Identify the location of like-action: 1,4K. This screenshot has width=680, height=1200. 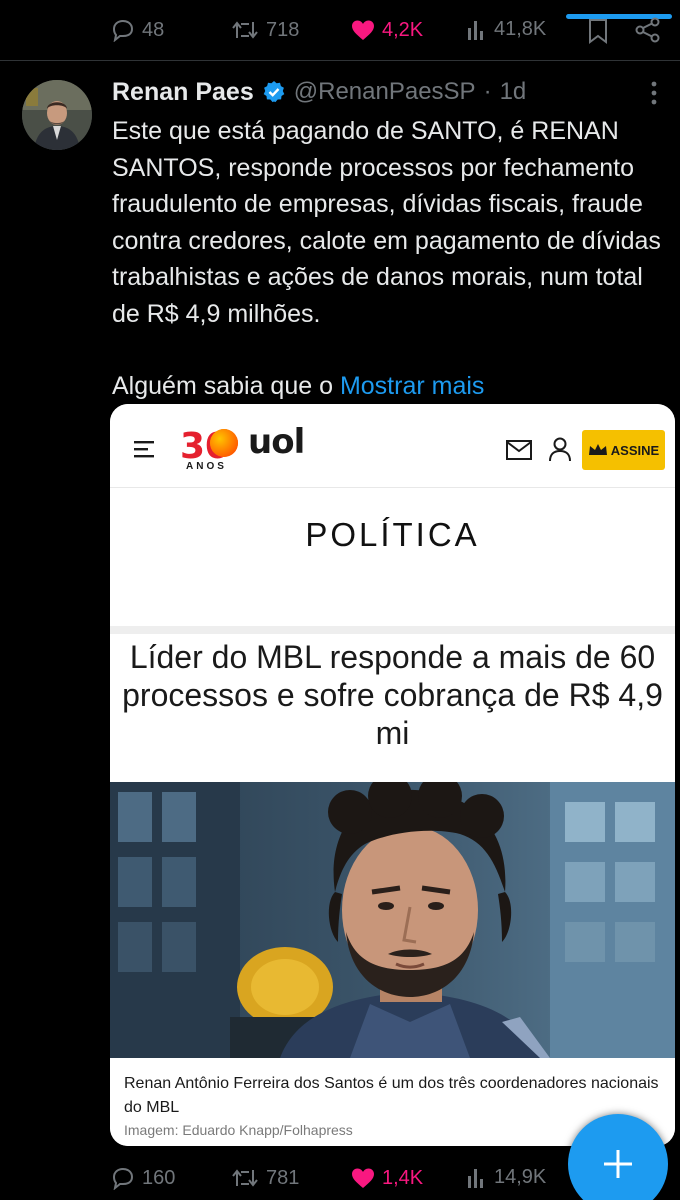
(386, 1178).